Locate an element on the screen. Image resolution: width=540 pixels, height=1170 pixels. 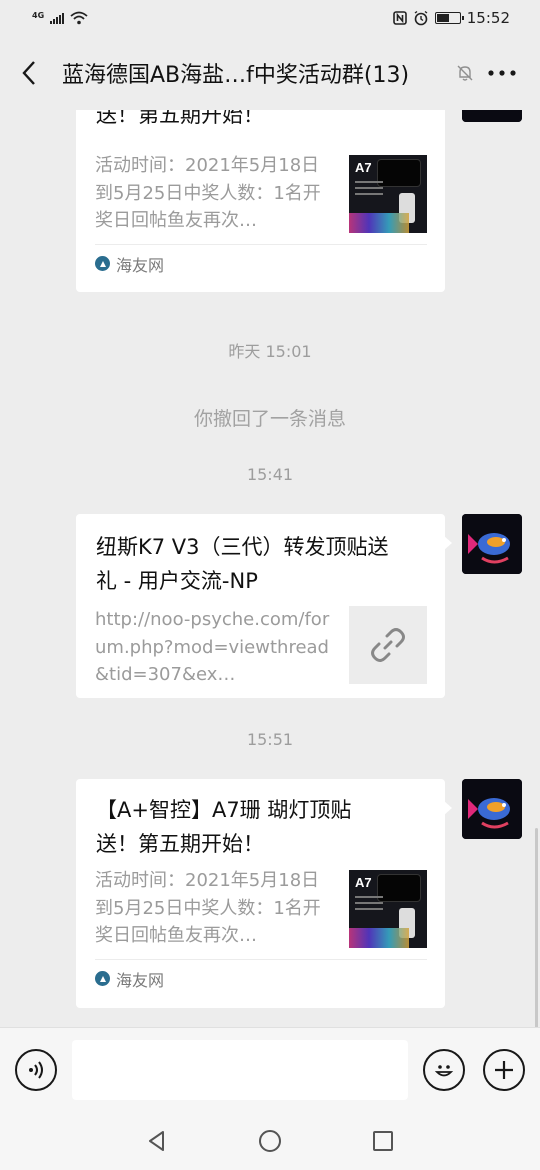
more-icon is located at coordinates (502, 73).